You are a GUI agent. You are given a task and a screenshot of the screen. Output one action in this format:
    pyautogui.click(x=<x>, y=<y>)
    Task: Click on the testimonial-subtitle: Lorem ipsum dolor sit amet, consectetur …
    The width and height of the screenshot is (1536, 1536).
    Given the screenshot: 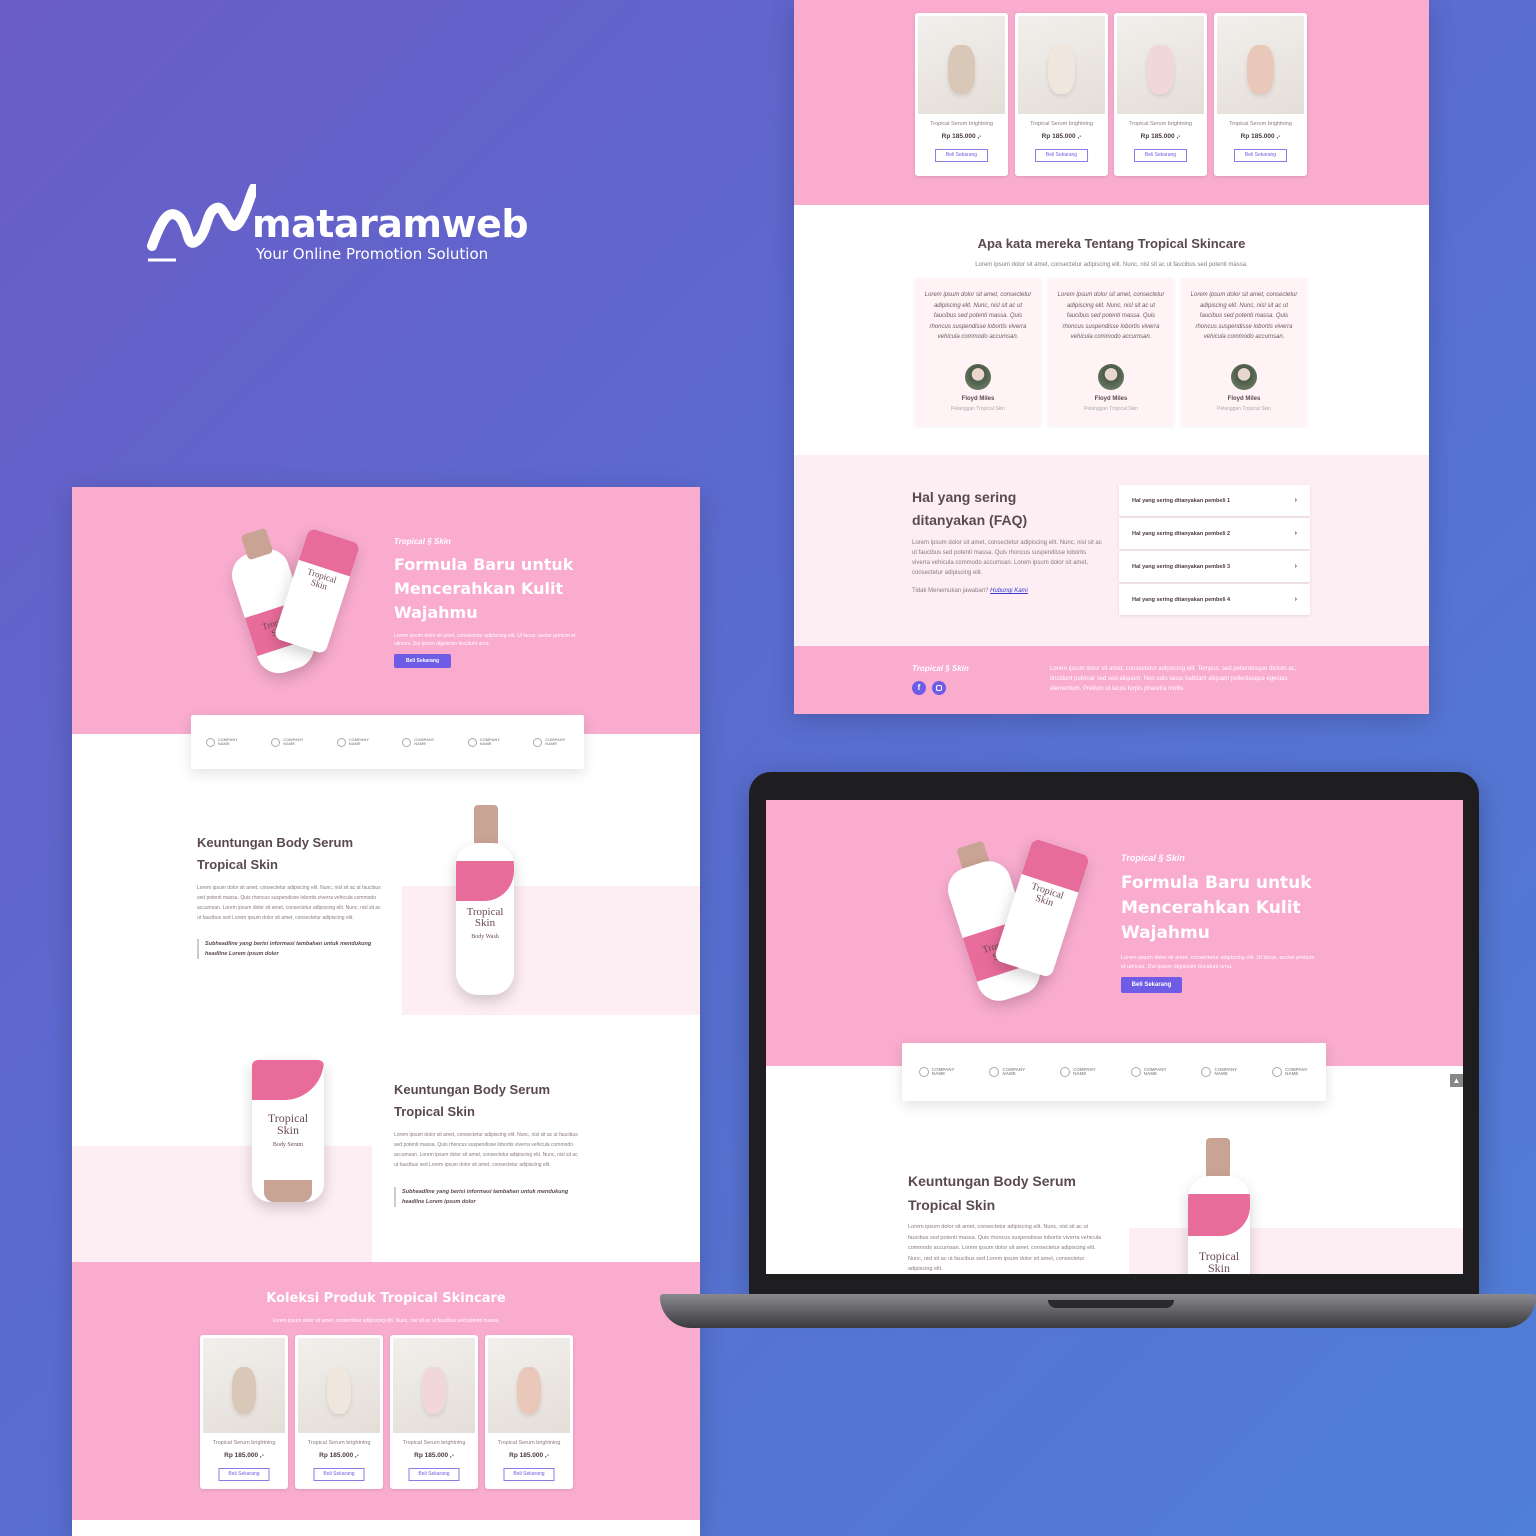 What is the action you would take?
    pyautogui.click(x=1111, y=265)
    